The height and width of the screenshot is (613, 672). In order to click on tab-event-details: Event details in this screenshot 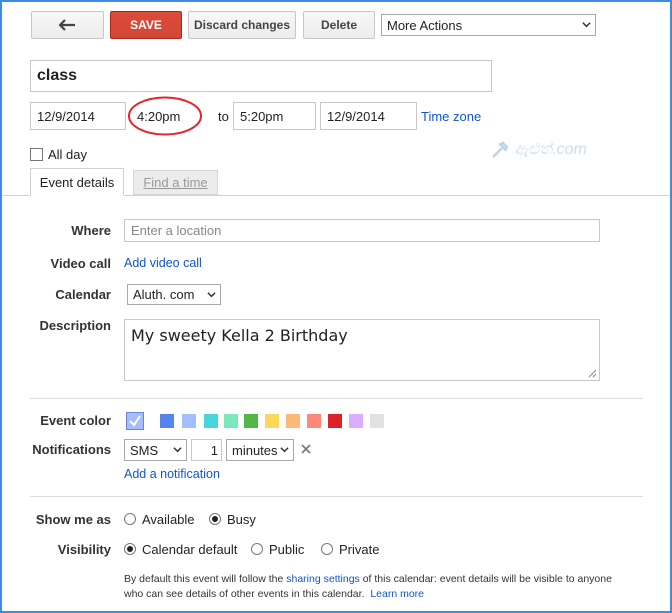, I will do `click(77, 182)`.